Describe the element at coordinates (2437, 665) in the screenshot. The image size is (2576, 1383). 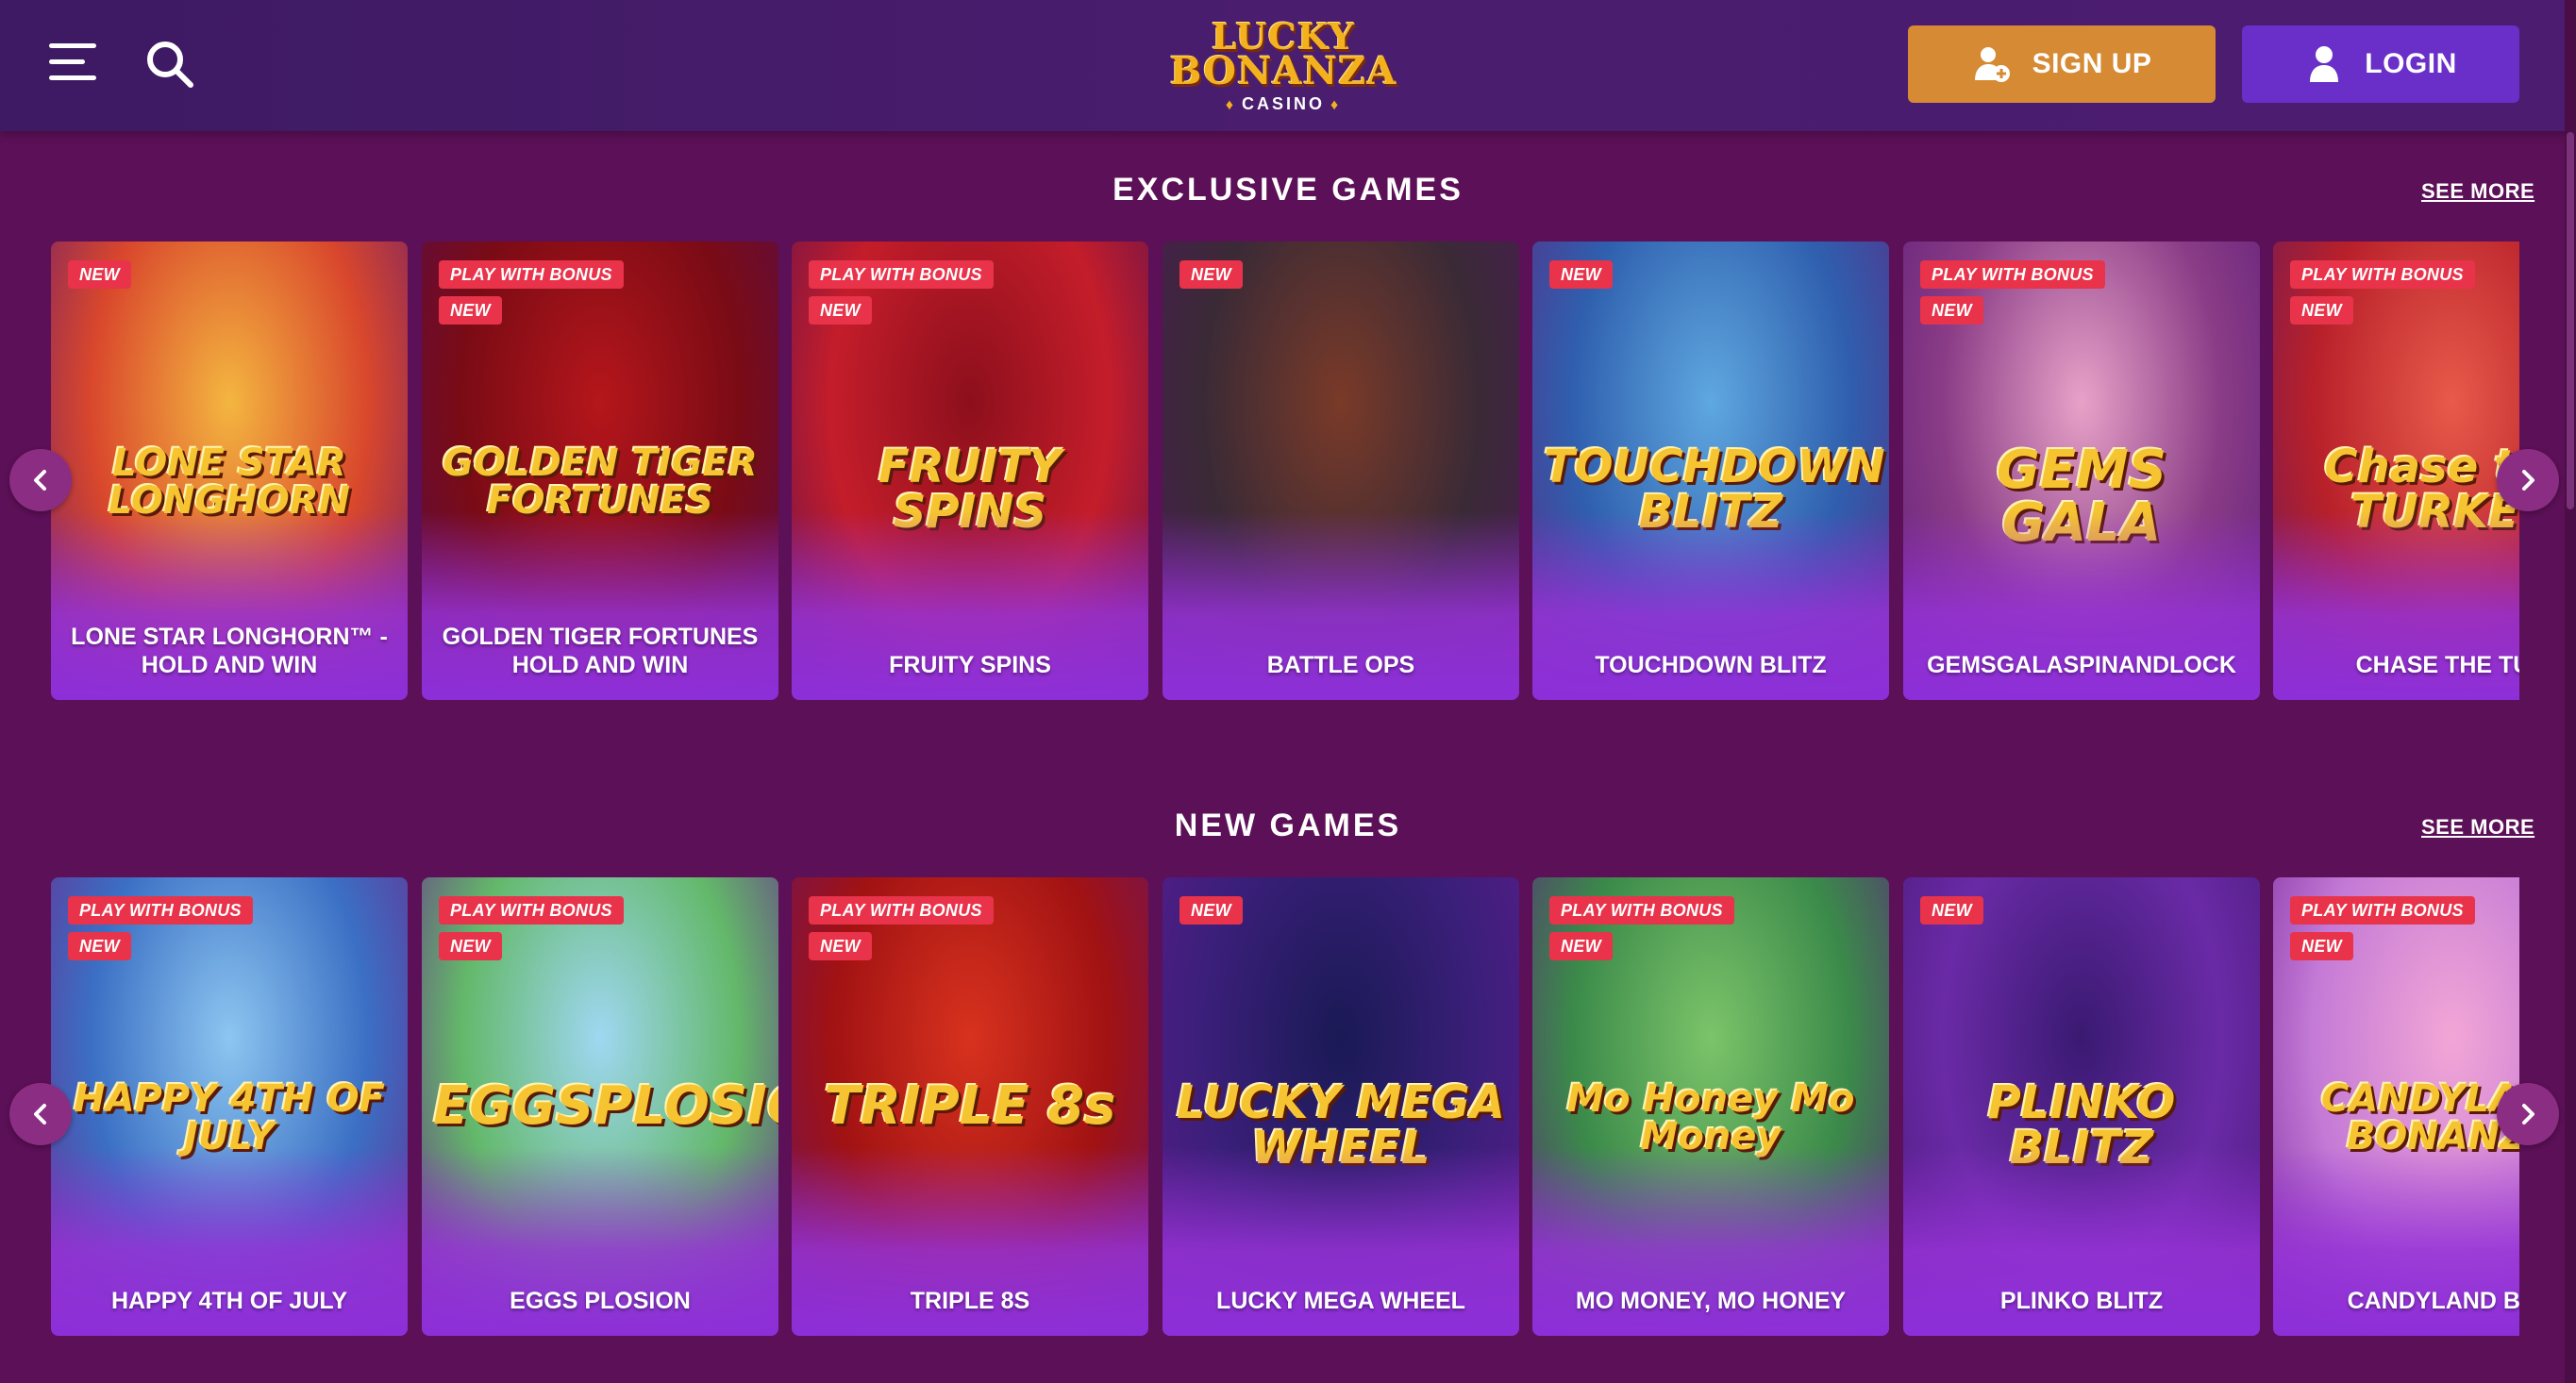
I see `game-title: CHASE THE TUR` at that location.